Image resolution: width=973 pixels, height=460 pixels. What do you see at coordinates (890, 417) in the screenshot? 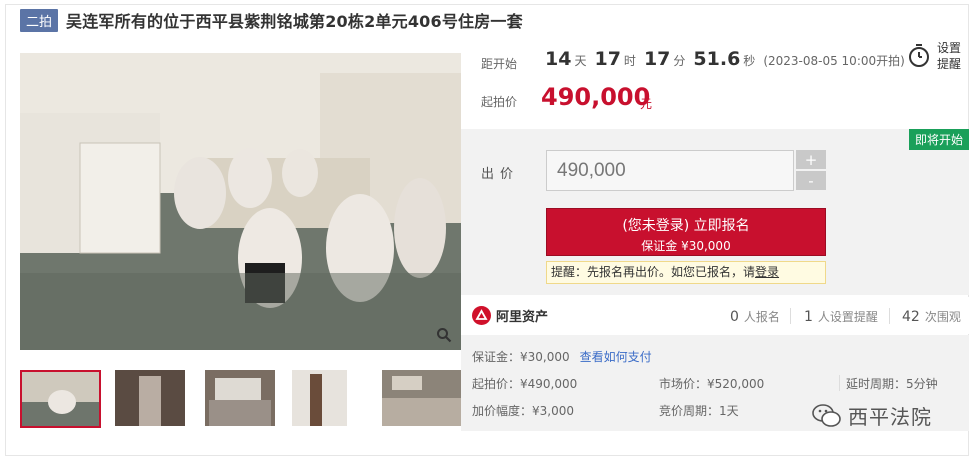
I see `watermark-text: 西平法院` at bounding box center [890, 417].